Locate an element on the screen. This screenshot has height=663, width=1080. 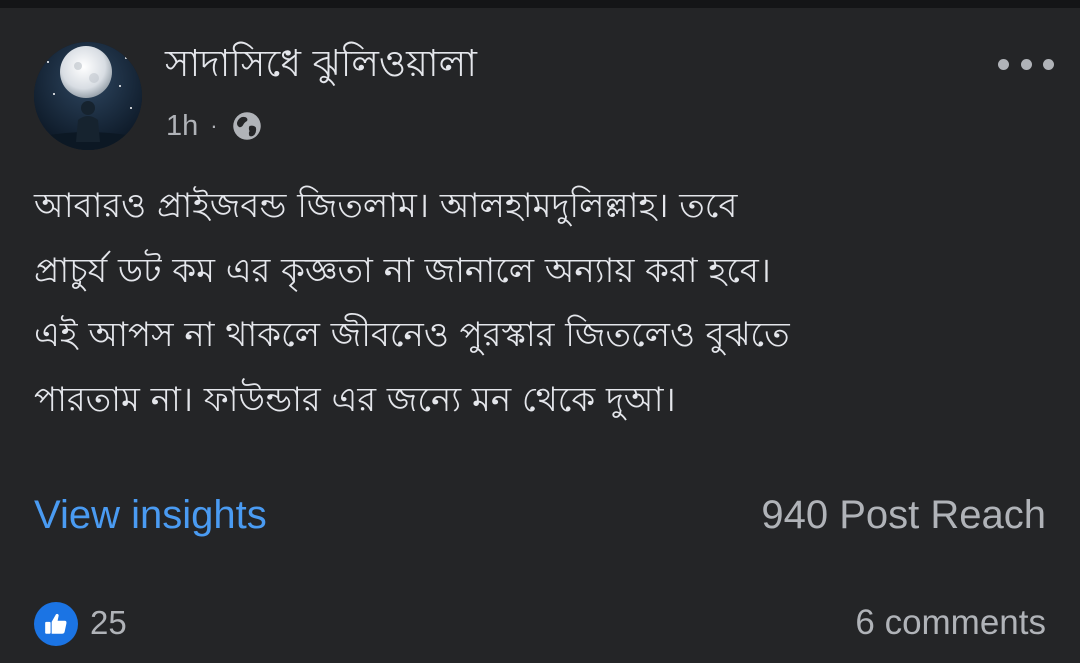
view-insights-link: View insights is located at coordinates (150, 515).